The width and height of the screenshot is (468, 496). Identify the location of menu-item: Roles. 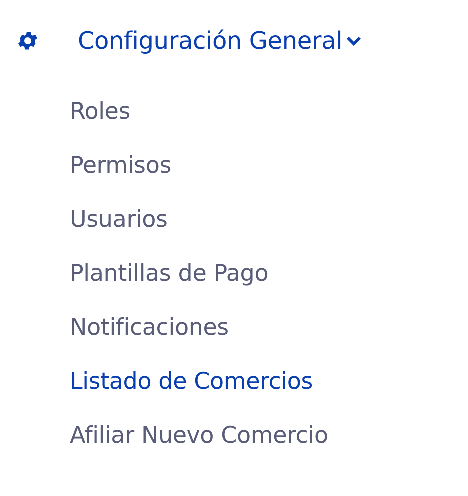
(269, 112).